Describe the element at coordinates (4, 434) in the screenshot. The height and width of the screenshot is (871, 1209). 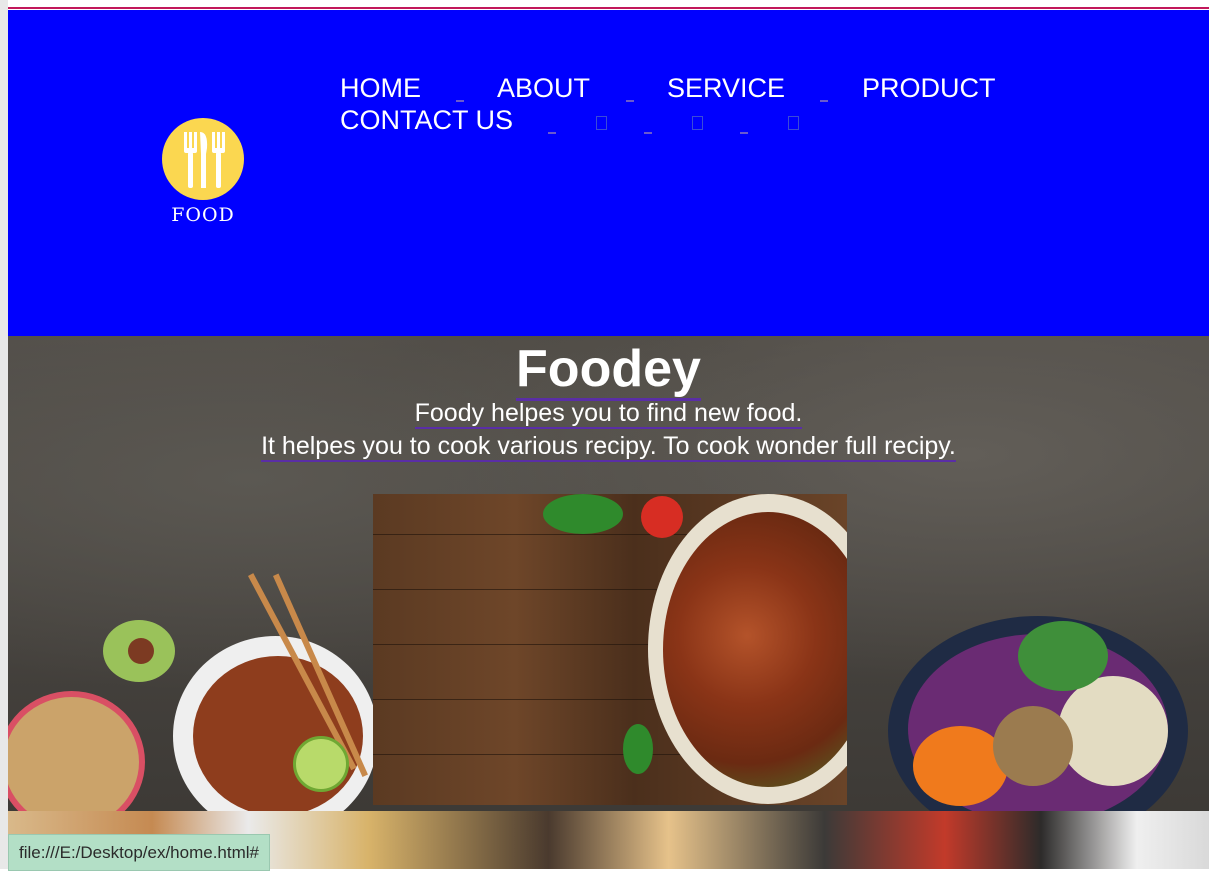
I see `window-edge` at that location.